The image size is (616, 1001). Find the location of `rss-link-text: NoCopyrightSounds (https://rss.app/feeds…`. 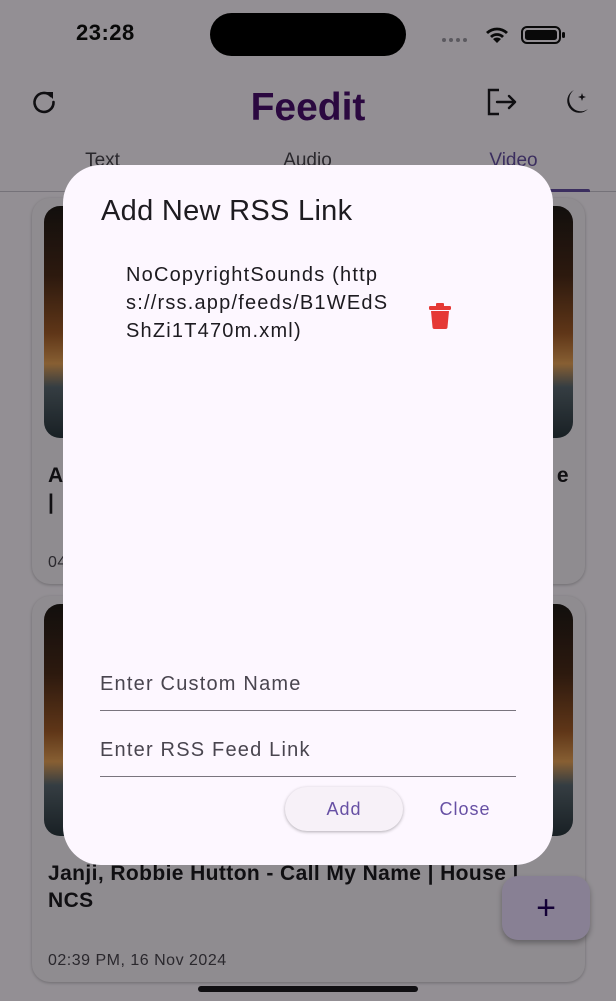

rss-link-text: NoCopyrightSounds (https://rss.app/feeds… is located at coordinates (257, 303).